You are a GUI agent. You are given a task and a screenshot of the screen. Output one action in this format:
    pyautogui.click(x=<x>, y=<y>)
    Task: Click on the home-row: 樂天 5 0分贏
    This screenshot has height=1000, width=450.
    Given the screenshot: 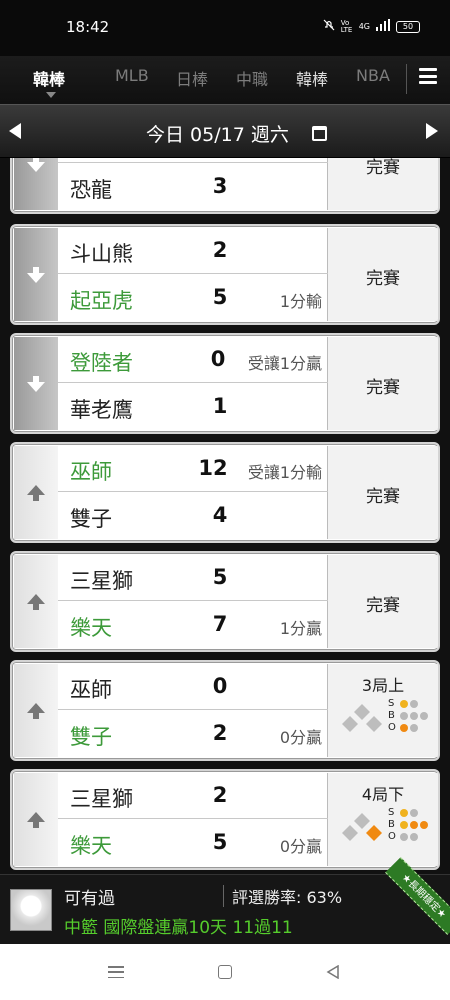 What is the action you would take?
    pyautogui.click(x=193, y=843)
    